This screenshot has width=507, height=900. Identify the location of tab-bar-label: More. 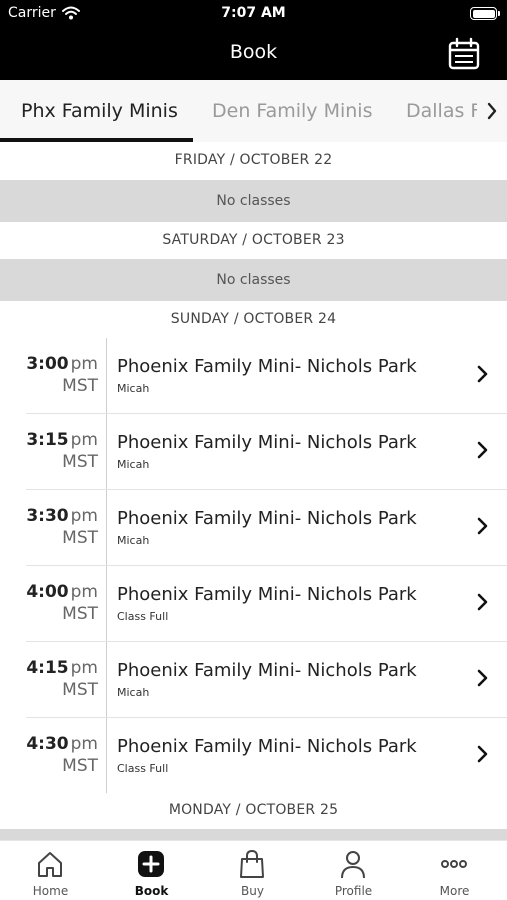
(454, 891).